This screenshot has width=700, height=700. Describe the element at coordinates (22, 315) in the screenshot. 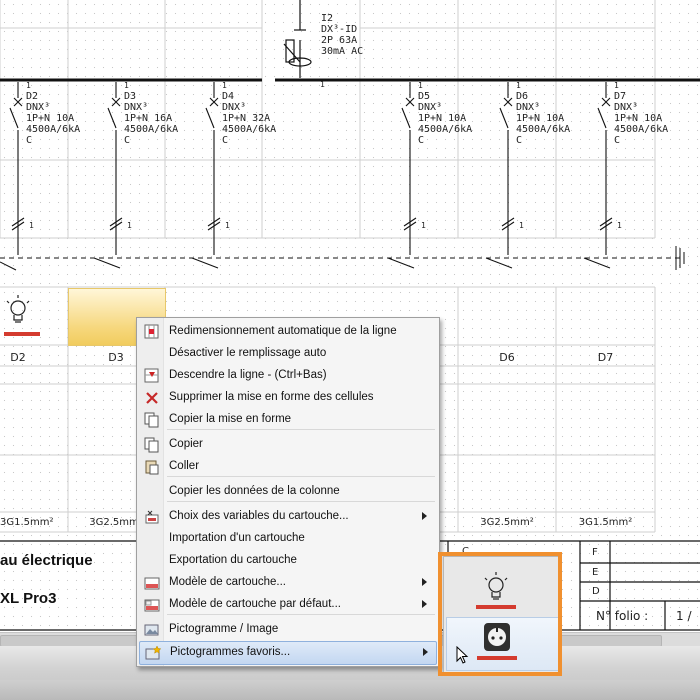

I see `light-bulb-icon` at that location.